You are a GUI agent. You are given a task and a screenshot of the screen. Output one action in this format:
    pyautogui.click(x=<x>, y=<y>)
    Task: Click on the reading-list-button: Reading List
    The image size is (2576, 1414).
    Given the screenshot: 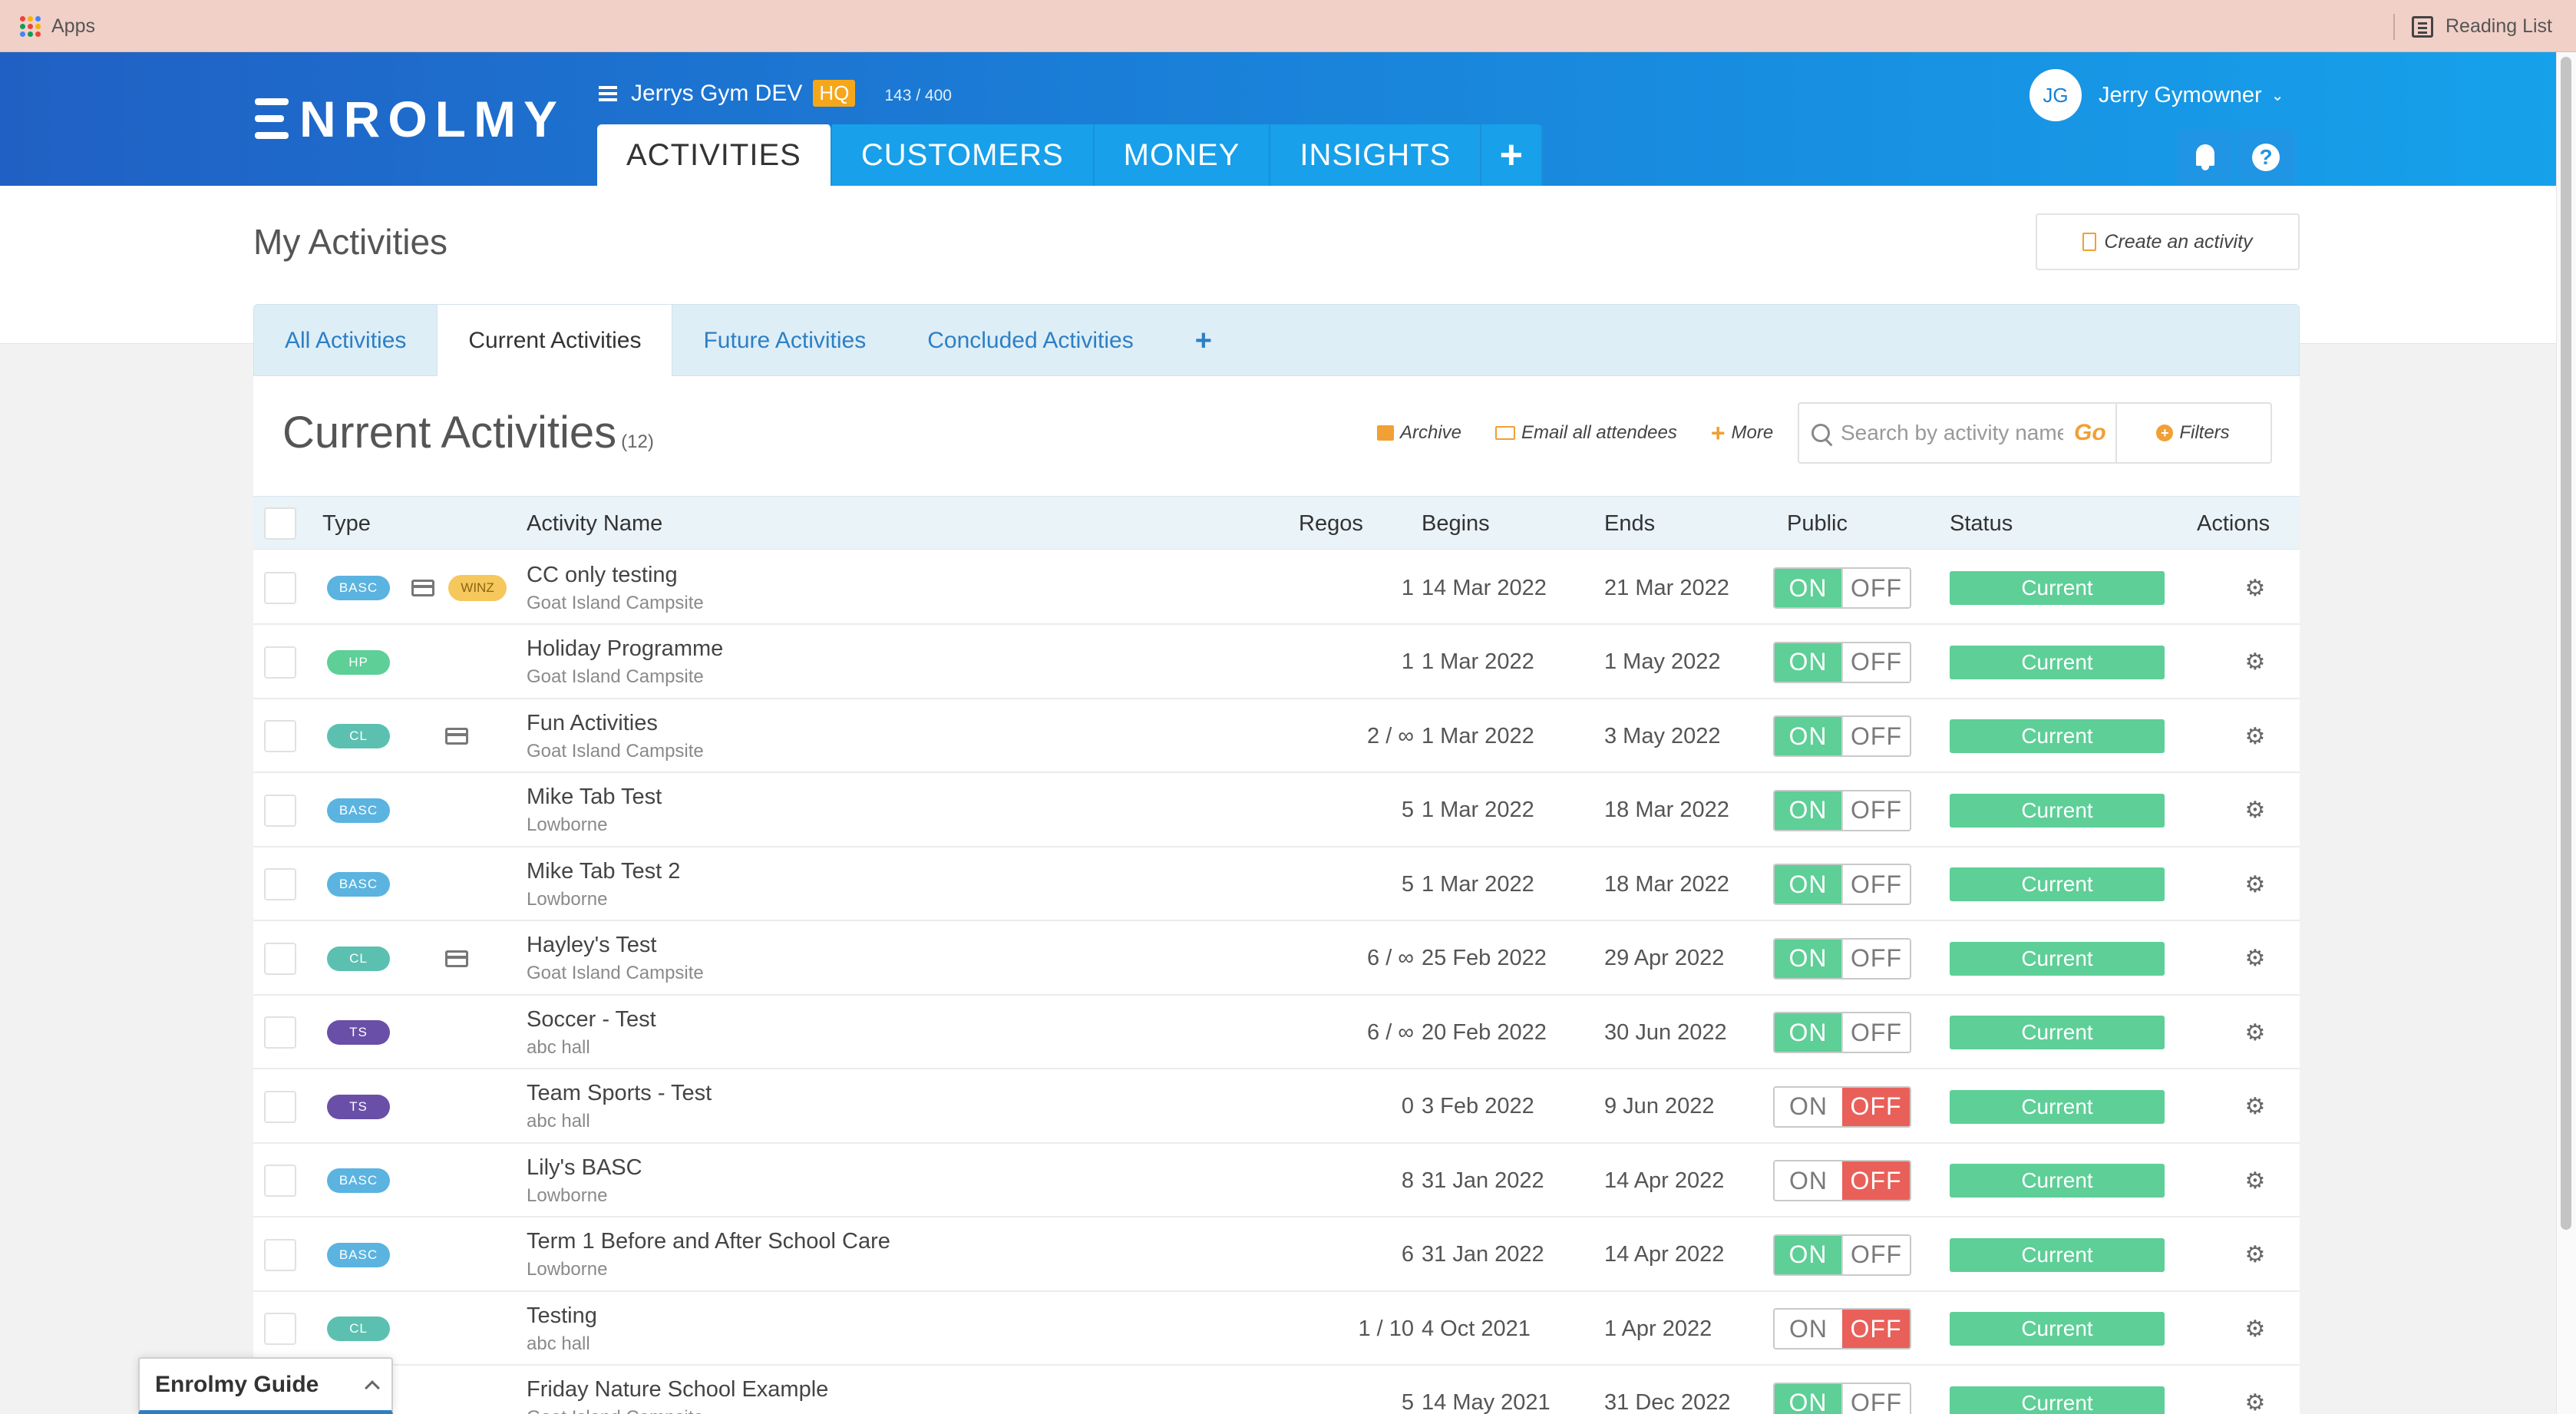 What is the action you would take?
    pyautogui.click(x=2482, y=26)
    